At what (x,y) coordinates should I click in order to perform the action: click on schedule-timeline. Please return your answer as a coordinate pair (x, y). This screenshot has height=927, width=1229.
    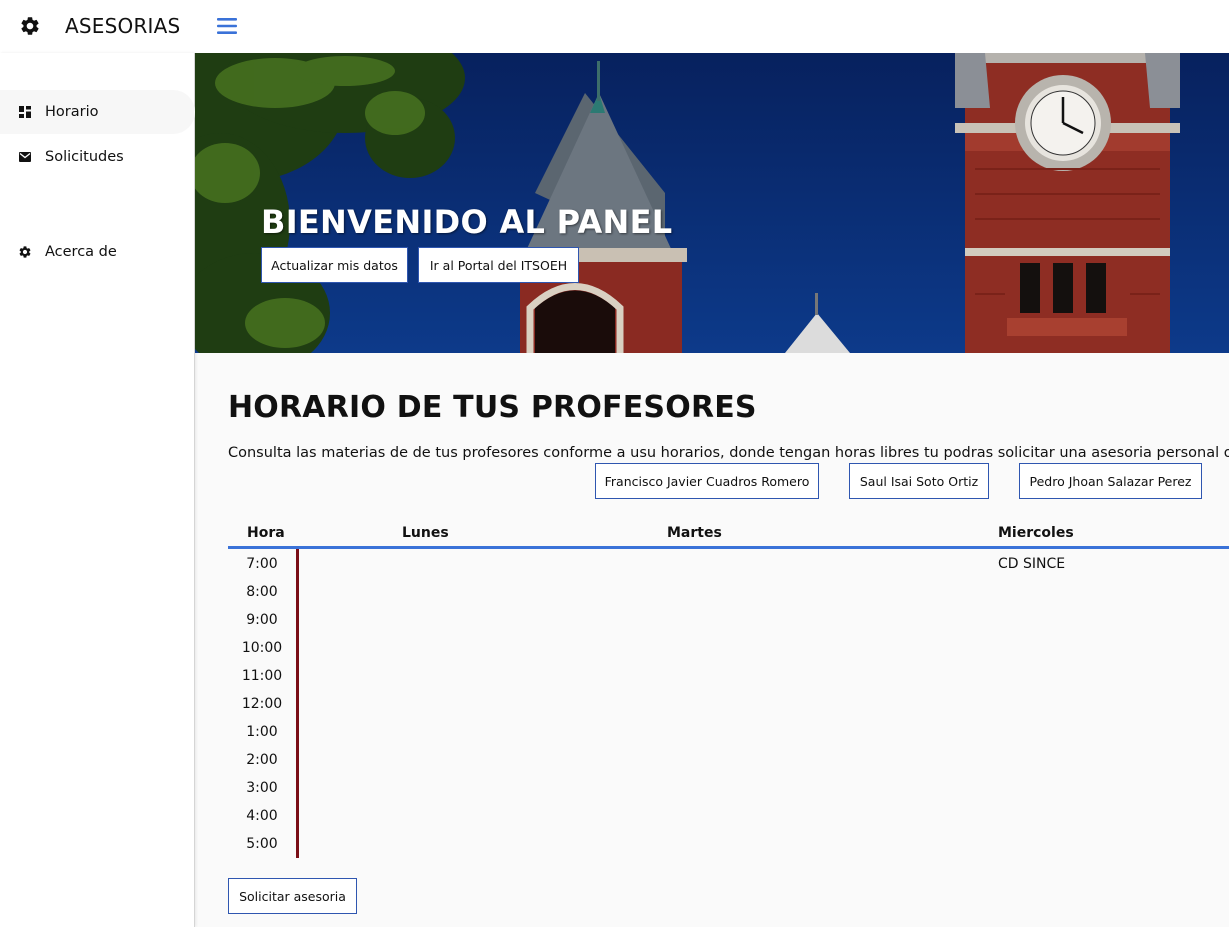
    Looking at the image, I should click on (297, 703).